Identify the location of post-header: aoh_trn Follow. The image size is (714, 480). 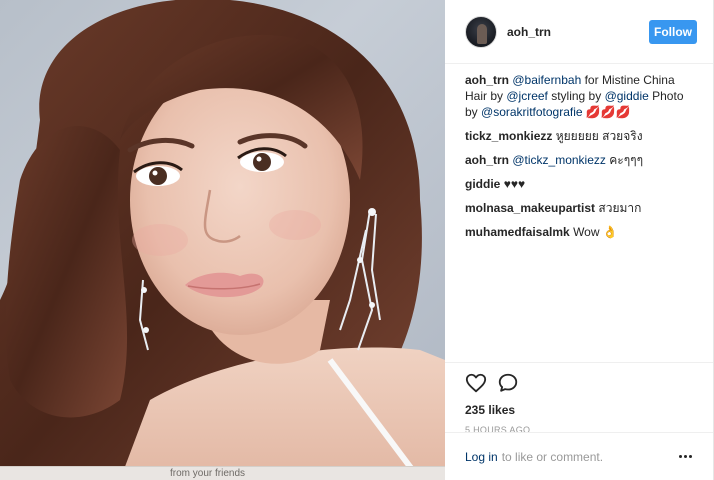
(579, 32).